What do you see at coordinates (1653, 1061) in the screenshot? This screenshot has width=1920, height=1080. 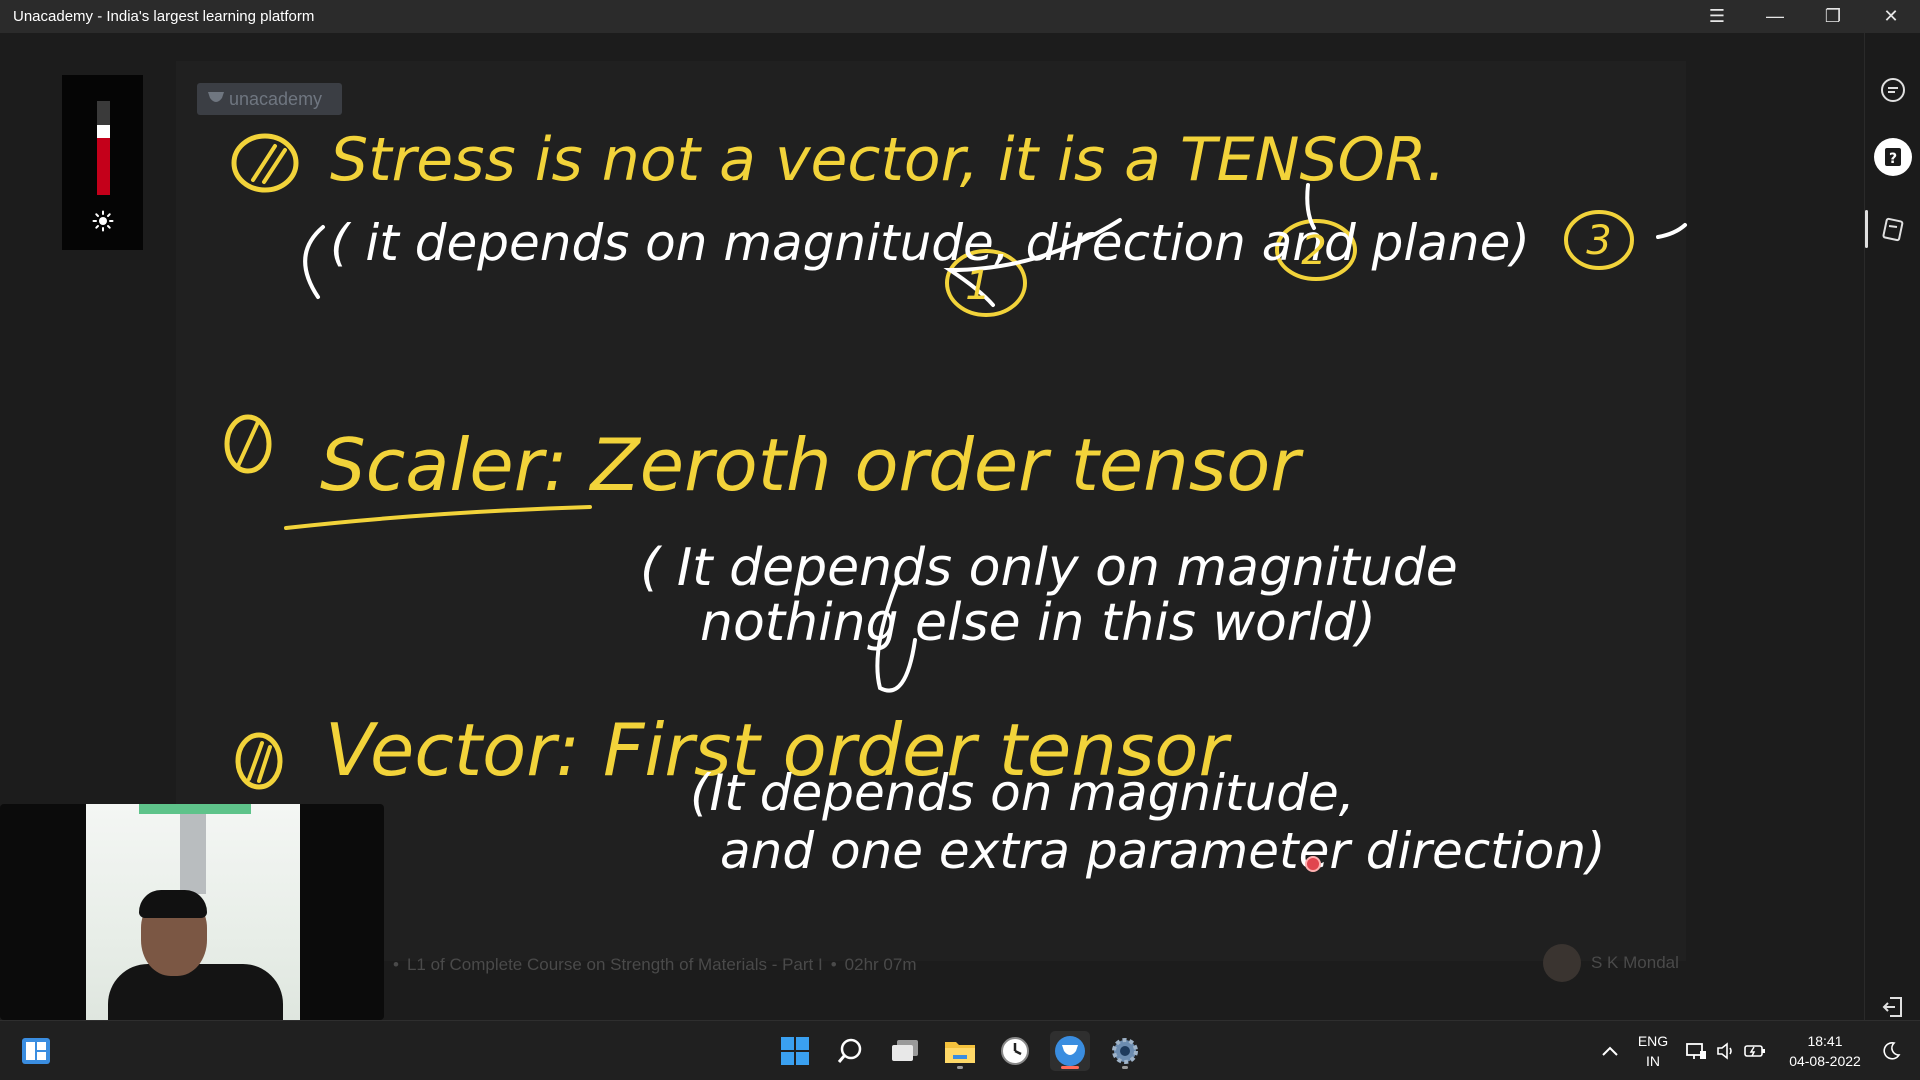 I see `region-code: IN` at bounding box center [1653, 1061].